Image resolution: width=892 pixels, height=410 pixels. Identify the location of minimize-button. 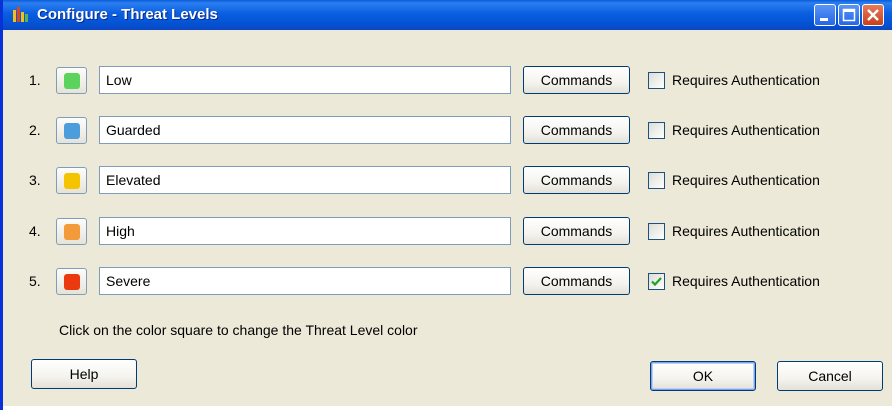
(825, 15).